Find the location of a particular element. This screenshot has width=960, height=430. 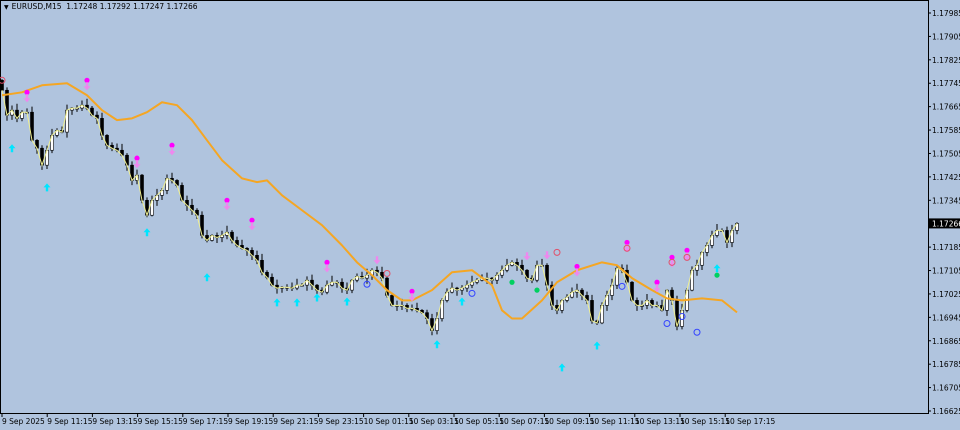

x-tick-label: 10 Sep 05:15 is located at coordinates (479, 421).